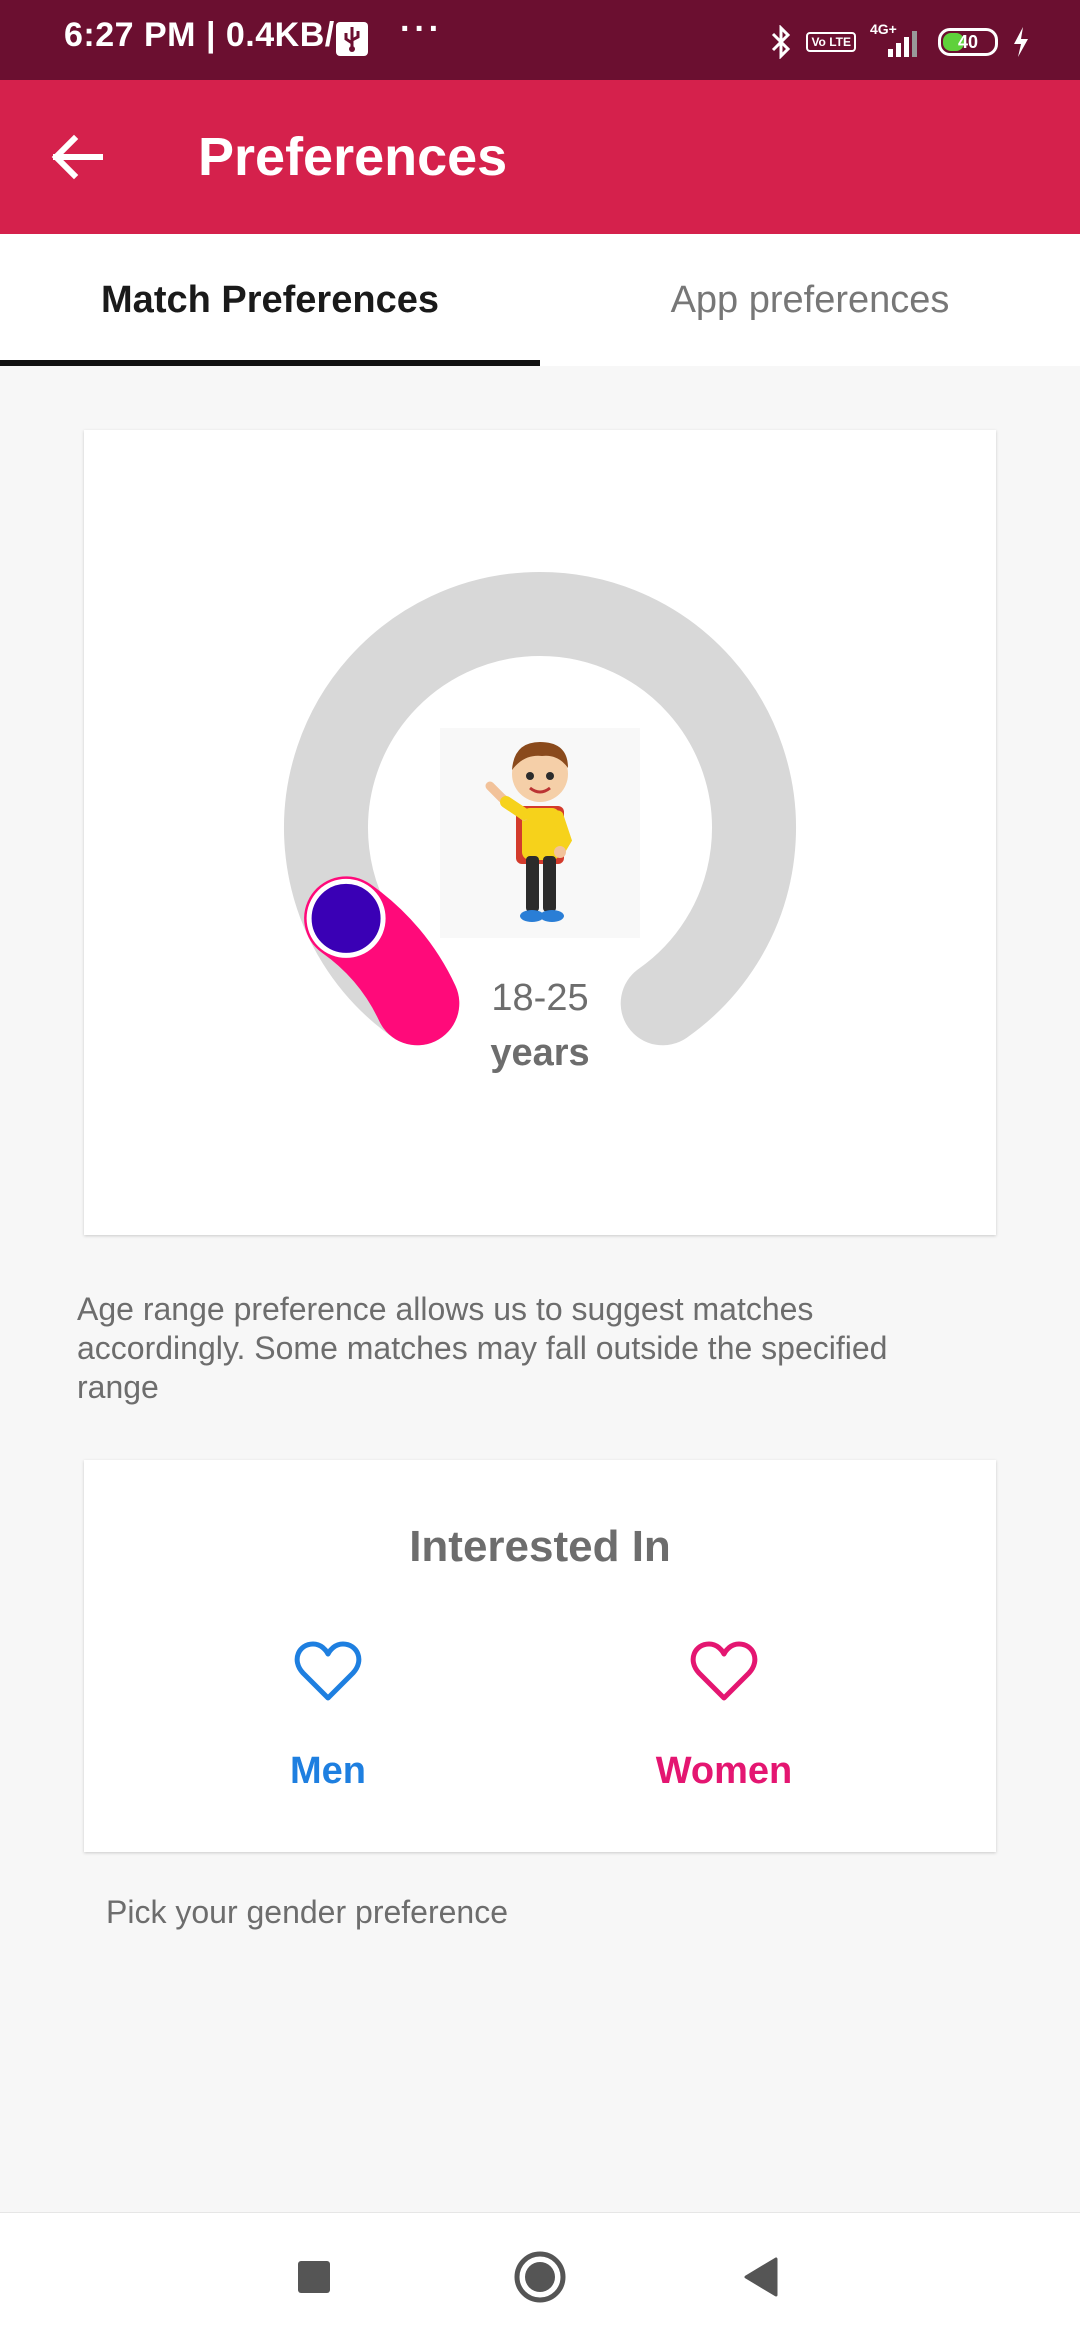 This screenshot has height=2341, width=1080. I want to click on battery-icon: 40, so click(968, 42).